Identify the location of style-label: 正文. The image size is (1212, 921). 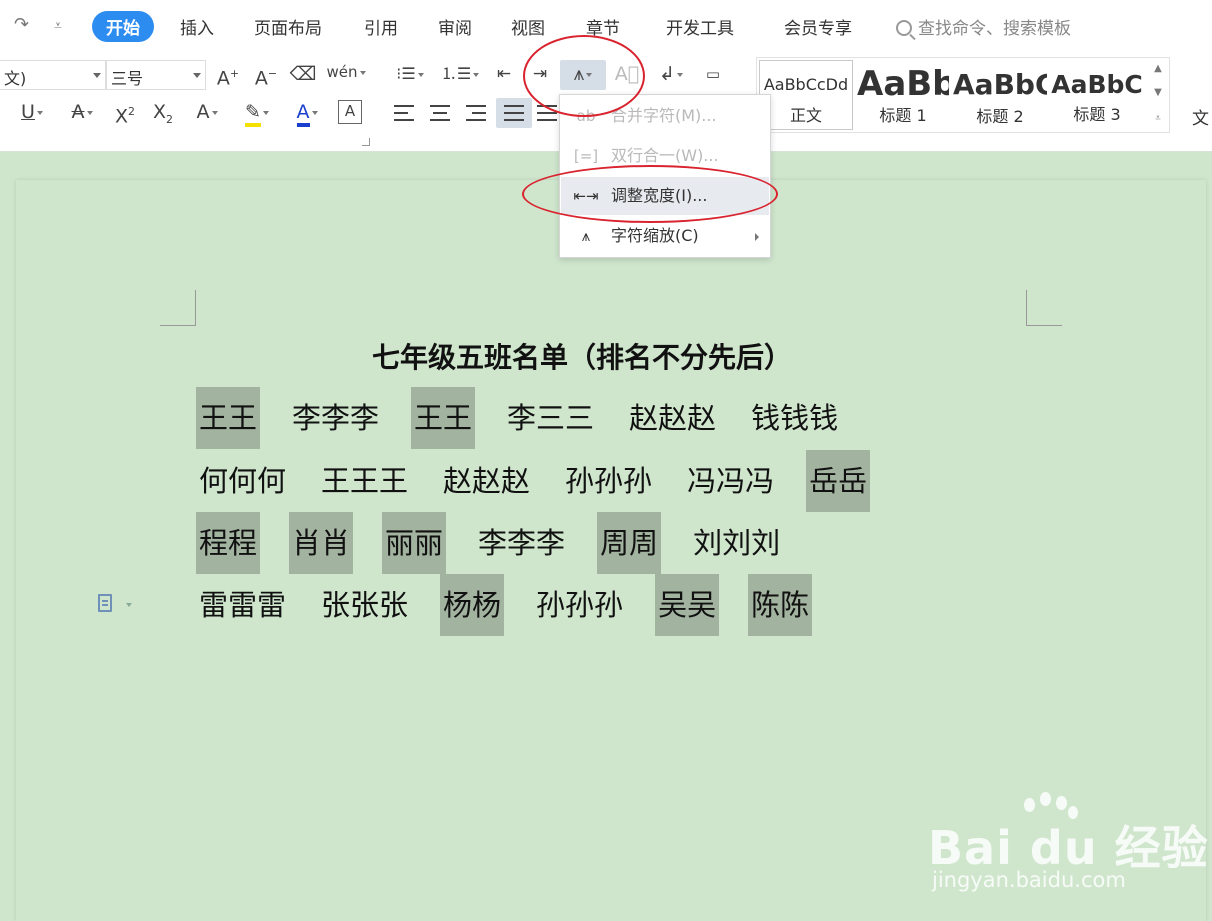
(805, 115).